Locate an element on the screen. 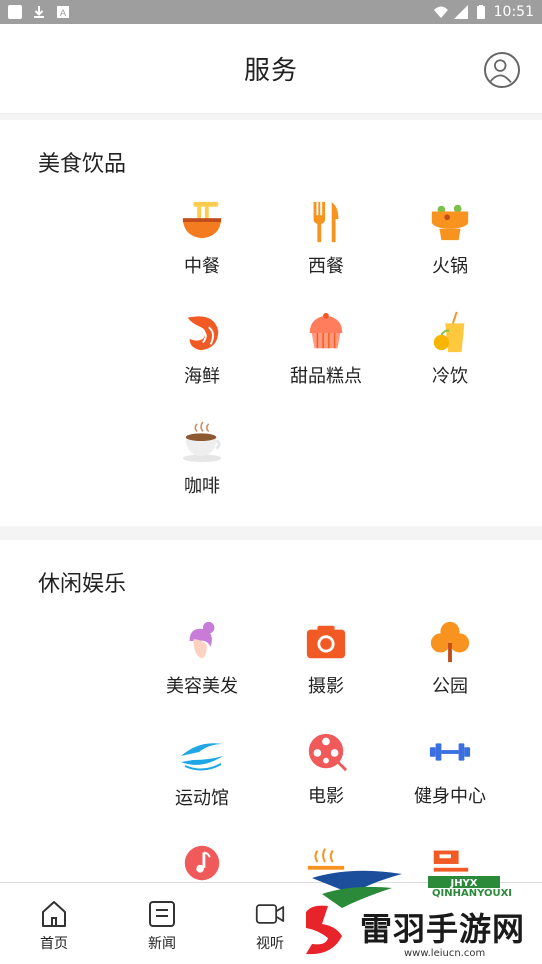  service-item-photography: 摄影 is located at coordinates (326, 658).